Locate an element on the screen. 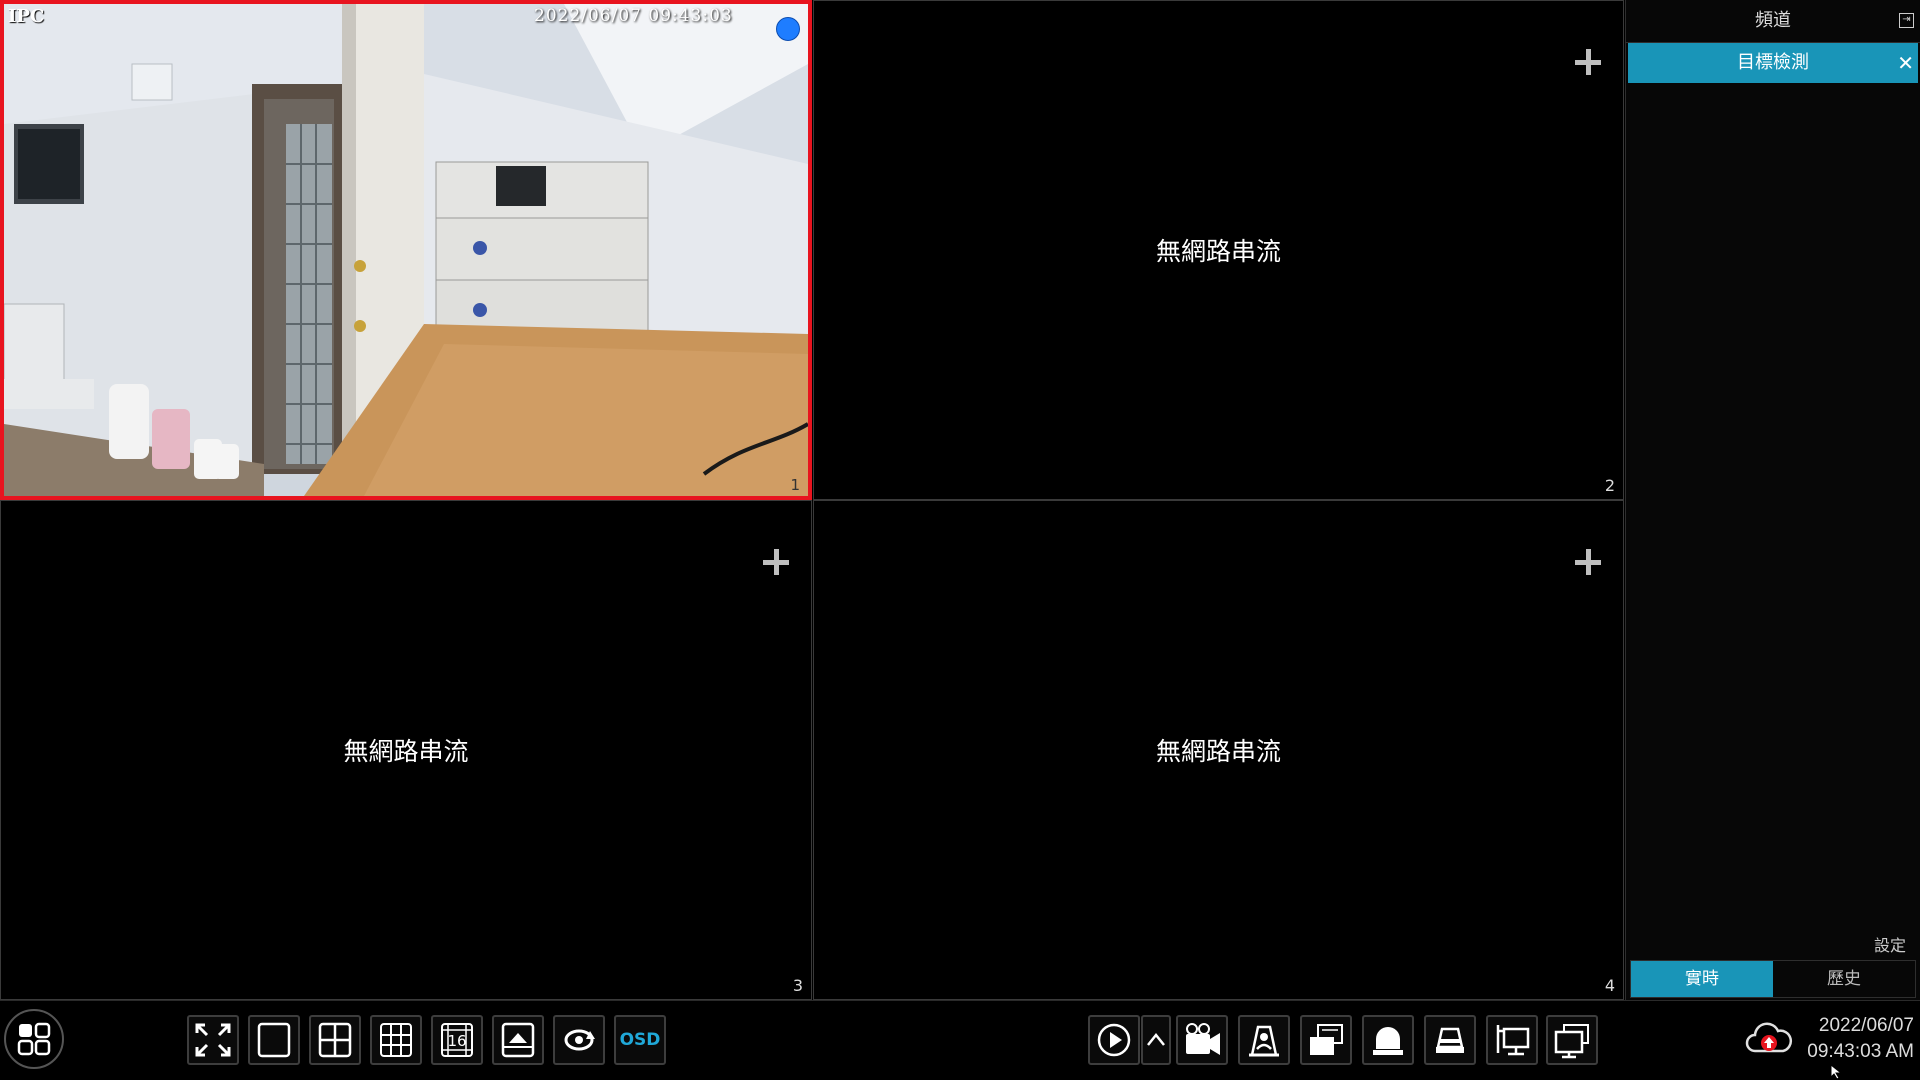 The height and width of the screenshot is (1080, 1920). layout-16-button: 16 is located at coordinates (457, 1040).